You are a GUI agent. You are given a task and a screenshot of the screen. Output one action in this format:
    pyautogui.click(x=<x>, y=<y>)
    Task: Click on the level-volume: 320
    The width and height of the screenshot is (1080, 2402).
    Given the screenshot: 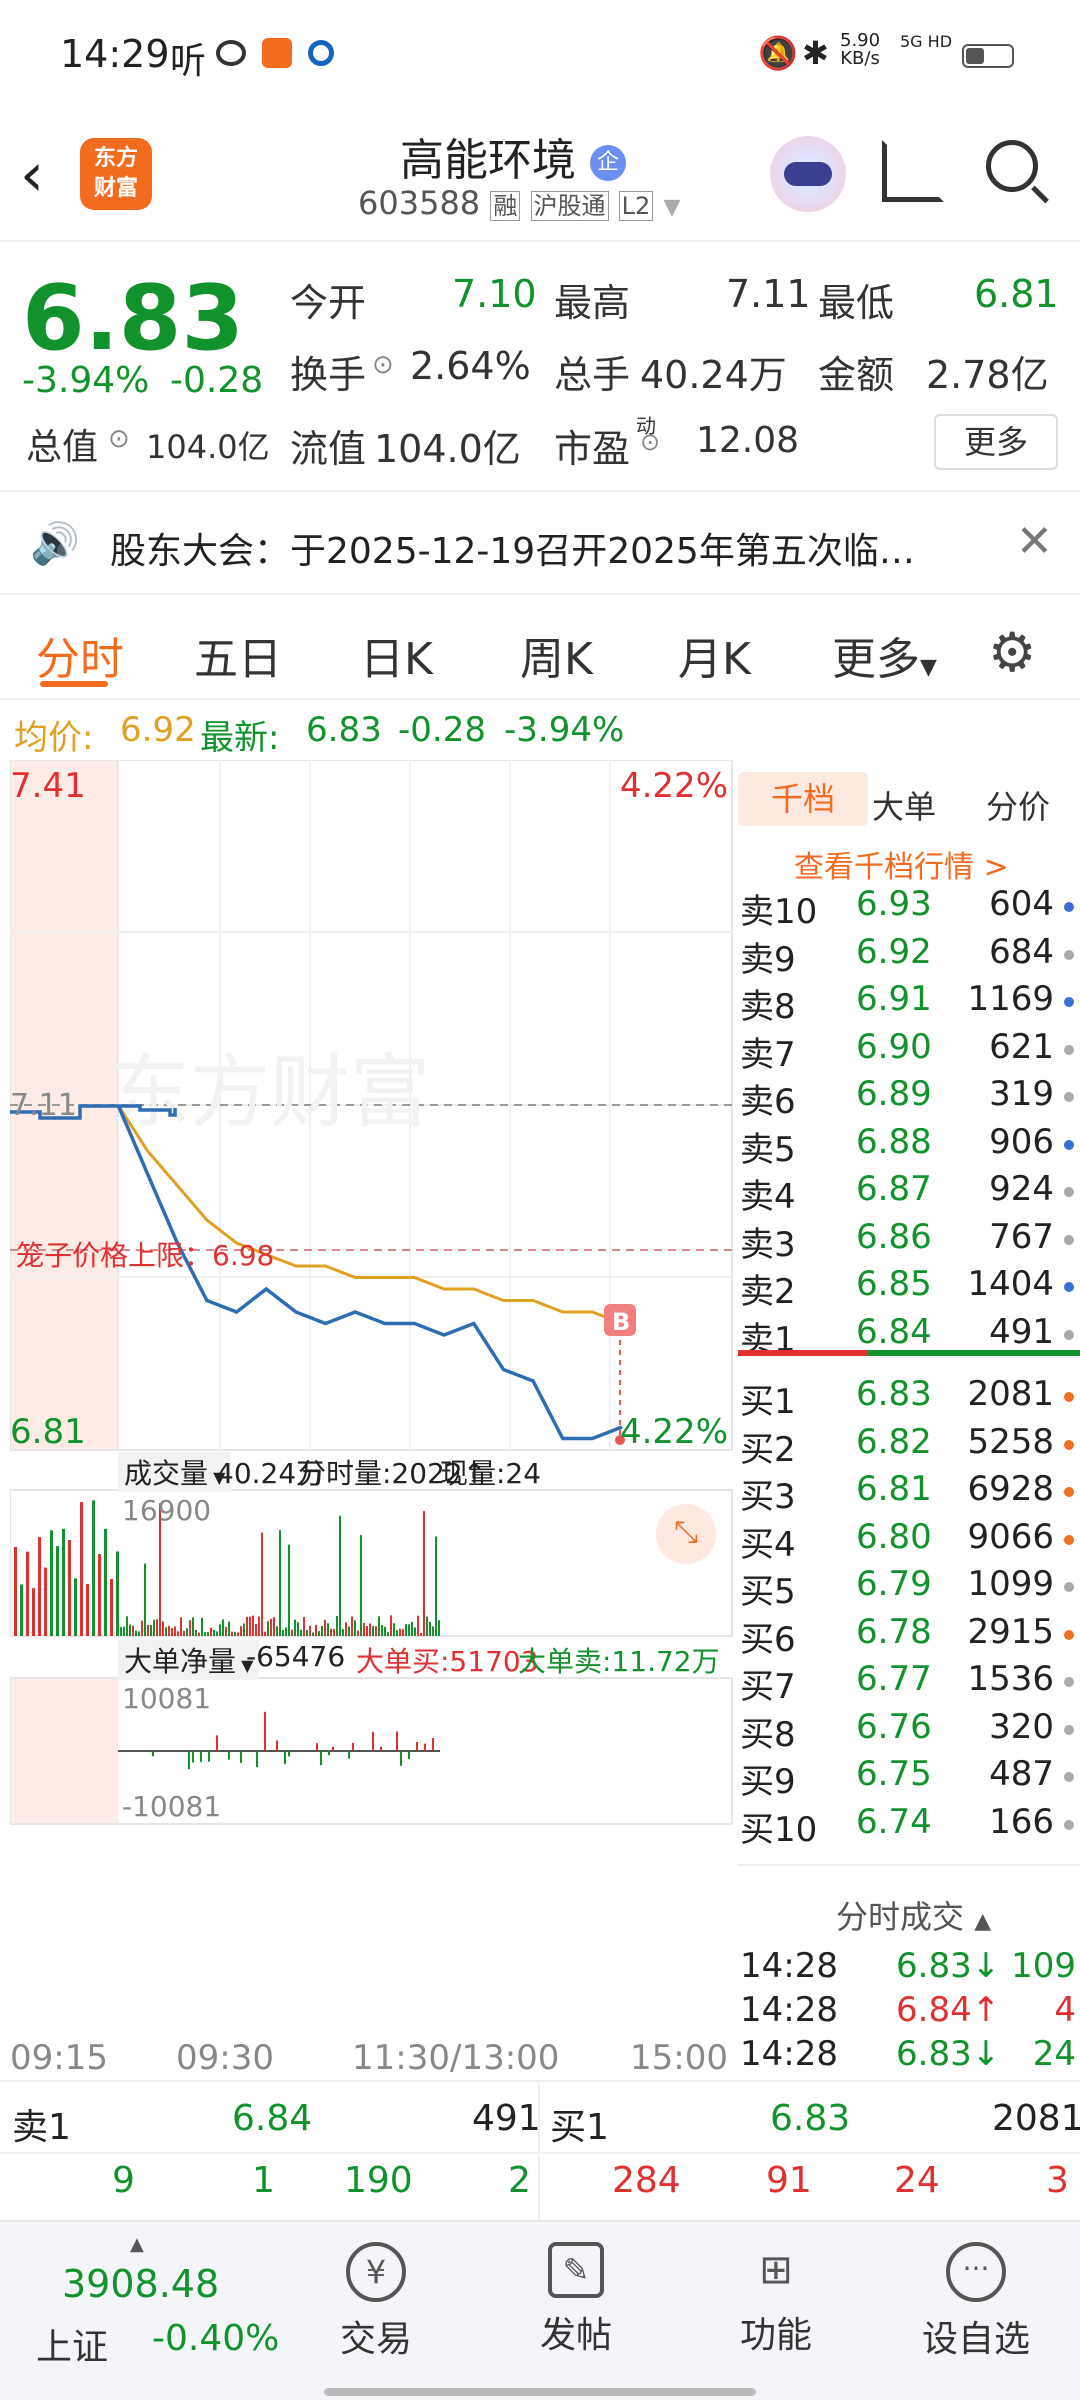 What is the action you would take?
    pyautogui.click(x=1021, y=1726)
    